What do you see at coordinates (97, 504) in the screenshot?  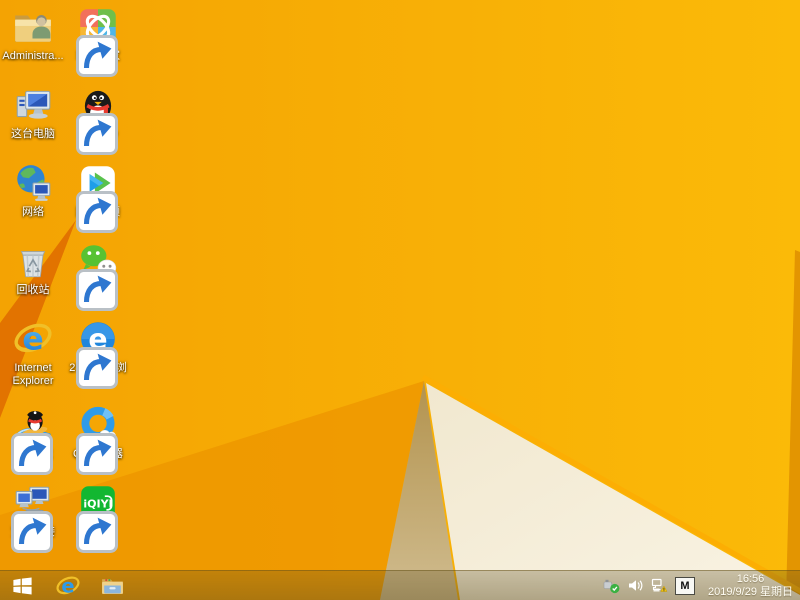 I see `svg-text: iQIYI` at bounding box center [97, 504].